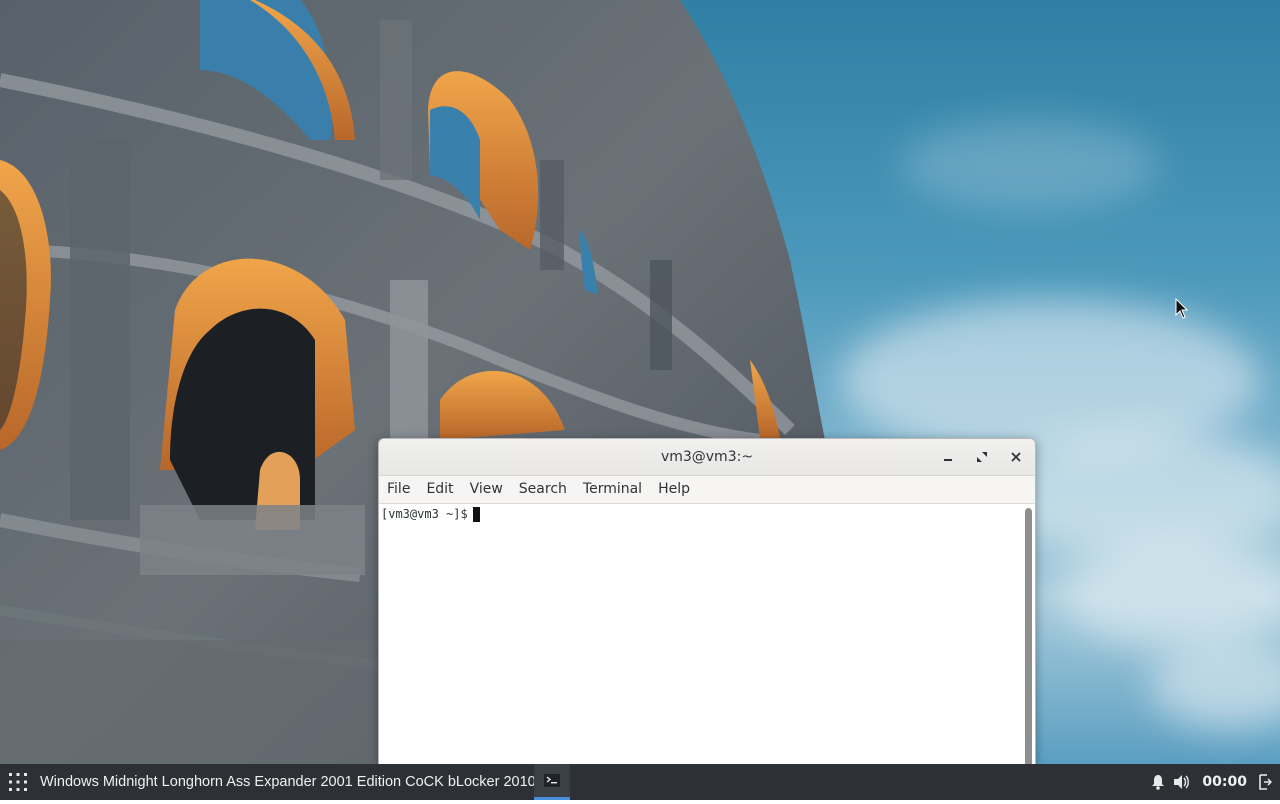 Image resolution: width=1280 pixels, height=804 pixels. I want to click on text-cursor, so click(476, 514).